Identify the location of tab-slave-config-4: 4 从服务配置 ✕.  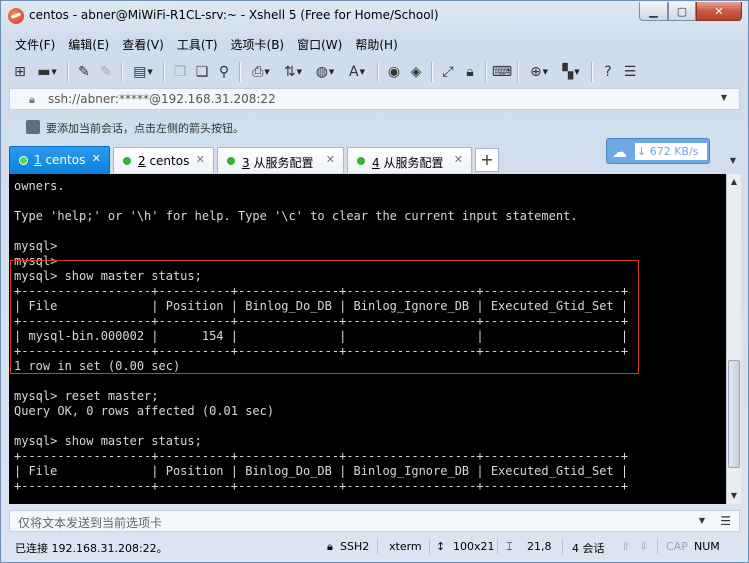
(409, 160).